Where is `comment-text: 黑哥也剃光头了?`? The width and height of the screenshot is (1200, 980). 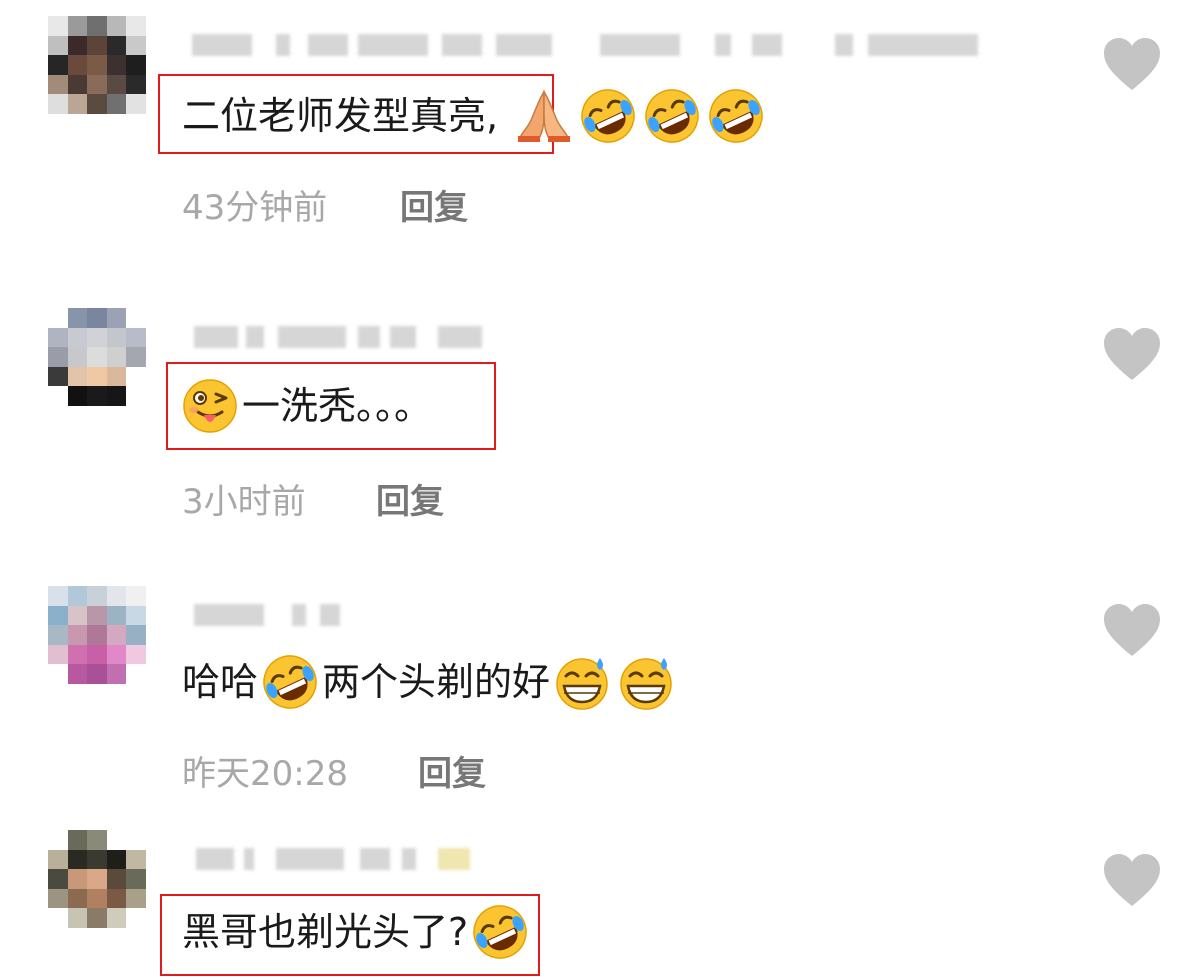
comment-text: 黑哥也剃光头了? is located at coordinates (357, 932).